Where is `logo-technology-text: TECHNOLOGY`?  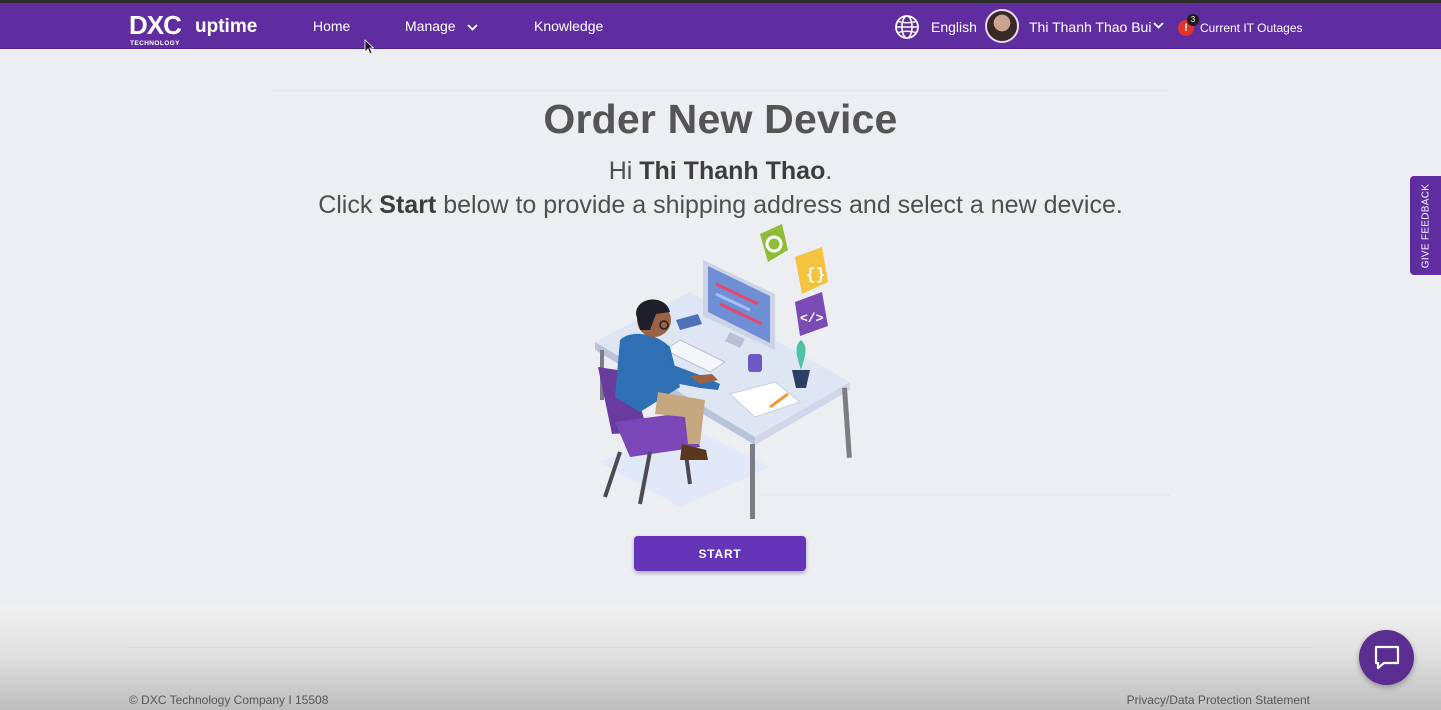 logo-technology-text: TECHNOLOGY is located at coordinates (155, 43).